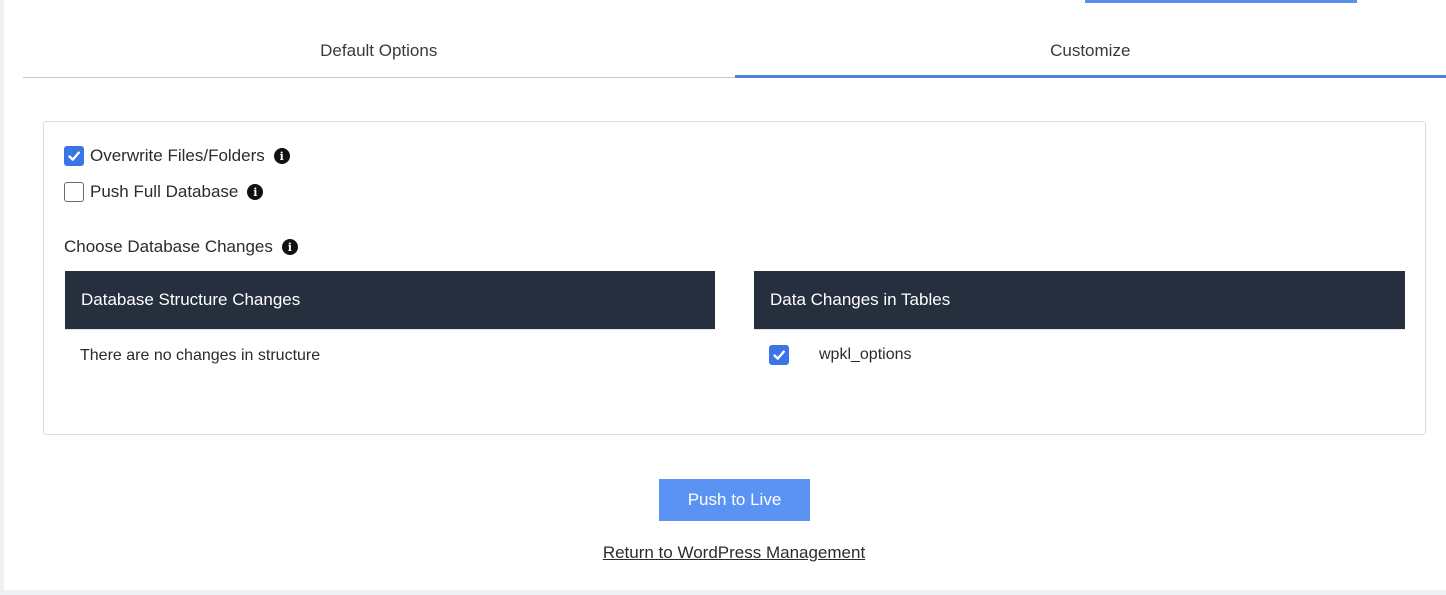  I want to click on table-name: wpkl_options, so click(865, 354).